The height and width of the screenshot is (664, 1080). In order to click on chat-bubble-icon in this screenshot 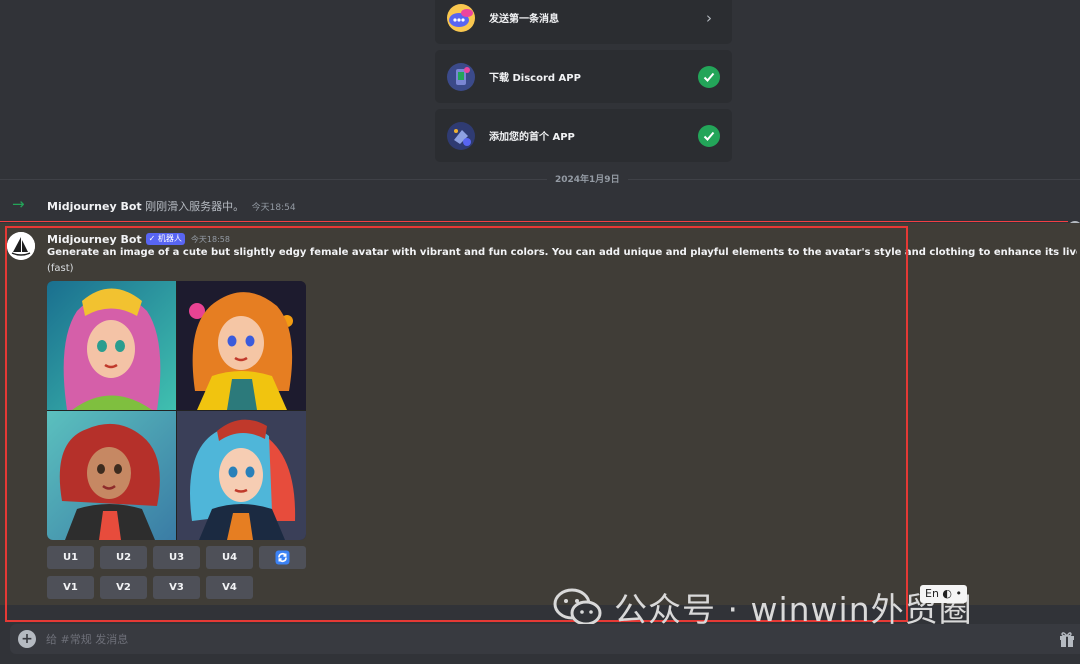, I will do `click(461, 17)`.